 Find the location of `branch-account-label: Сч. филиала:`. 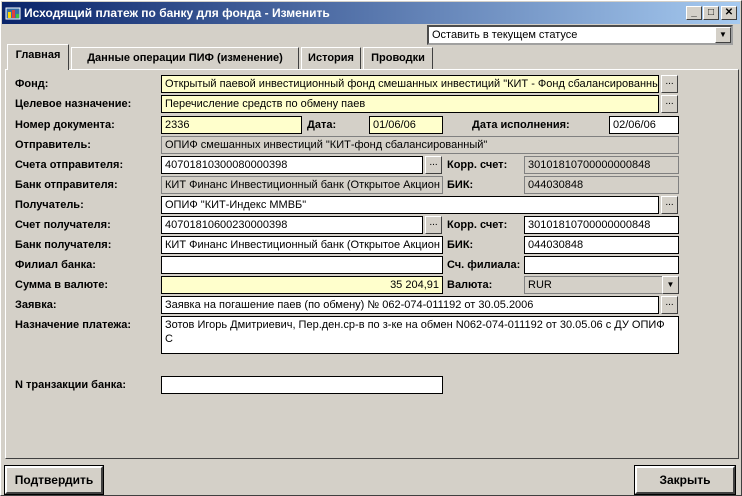

branch-account-label: Сч. филиала: is located at coordinates (484, 265).